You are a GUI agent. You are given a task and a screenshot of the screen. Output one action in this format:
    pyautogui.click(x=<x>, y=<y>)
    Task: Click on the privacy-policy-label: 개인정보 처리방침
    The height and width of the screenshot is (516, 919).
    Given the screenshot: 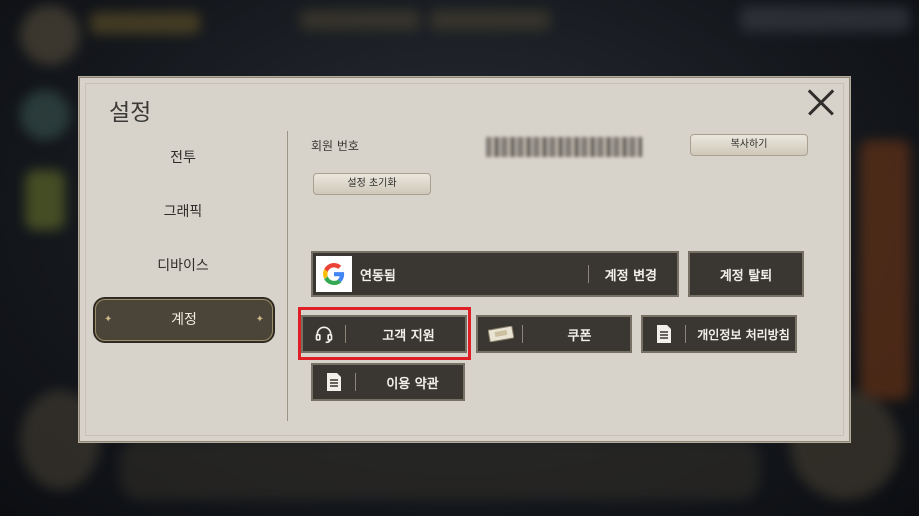 What is the action you would take?
    pyautogui.click(x=743, y=334)
    